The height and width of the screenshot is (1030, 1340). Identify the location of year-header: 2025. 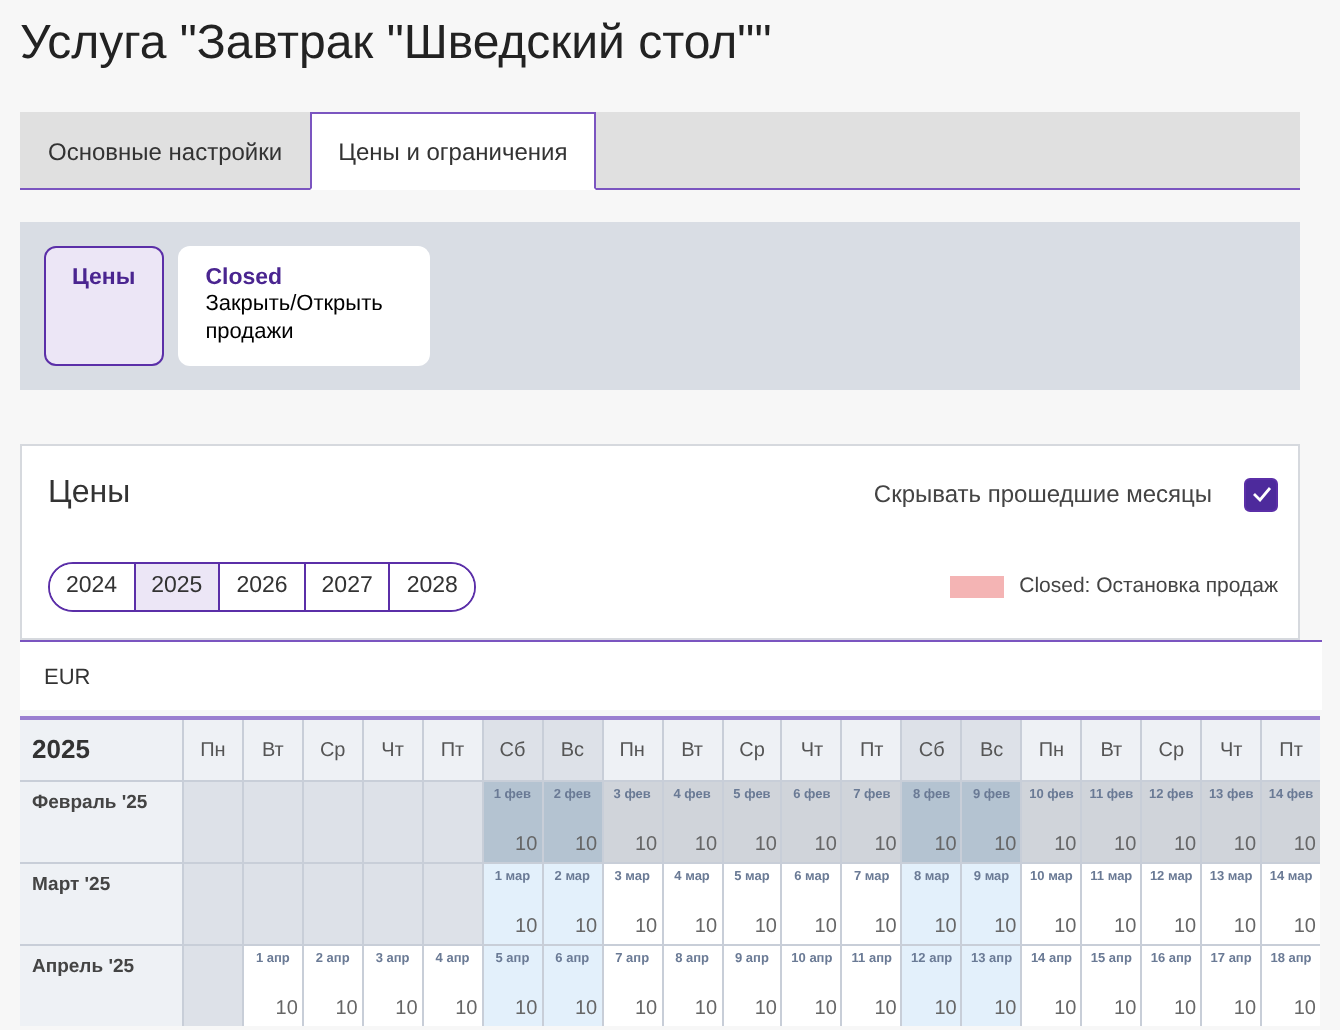
(101, 750).